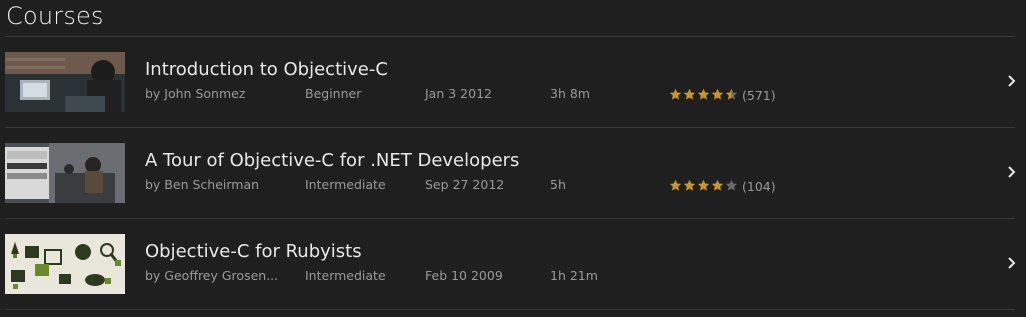 This screenshot has width=1026, height=317. Describe the element at coordinates (266, 69) in the screenshot. I see `course-title: Introduction to Objective-C` at that location.